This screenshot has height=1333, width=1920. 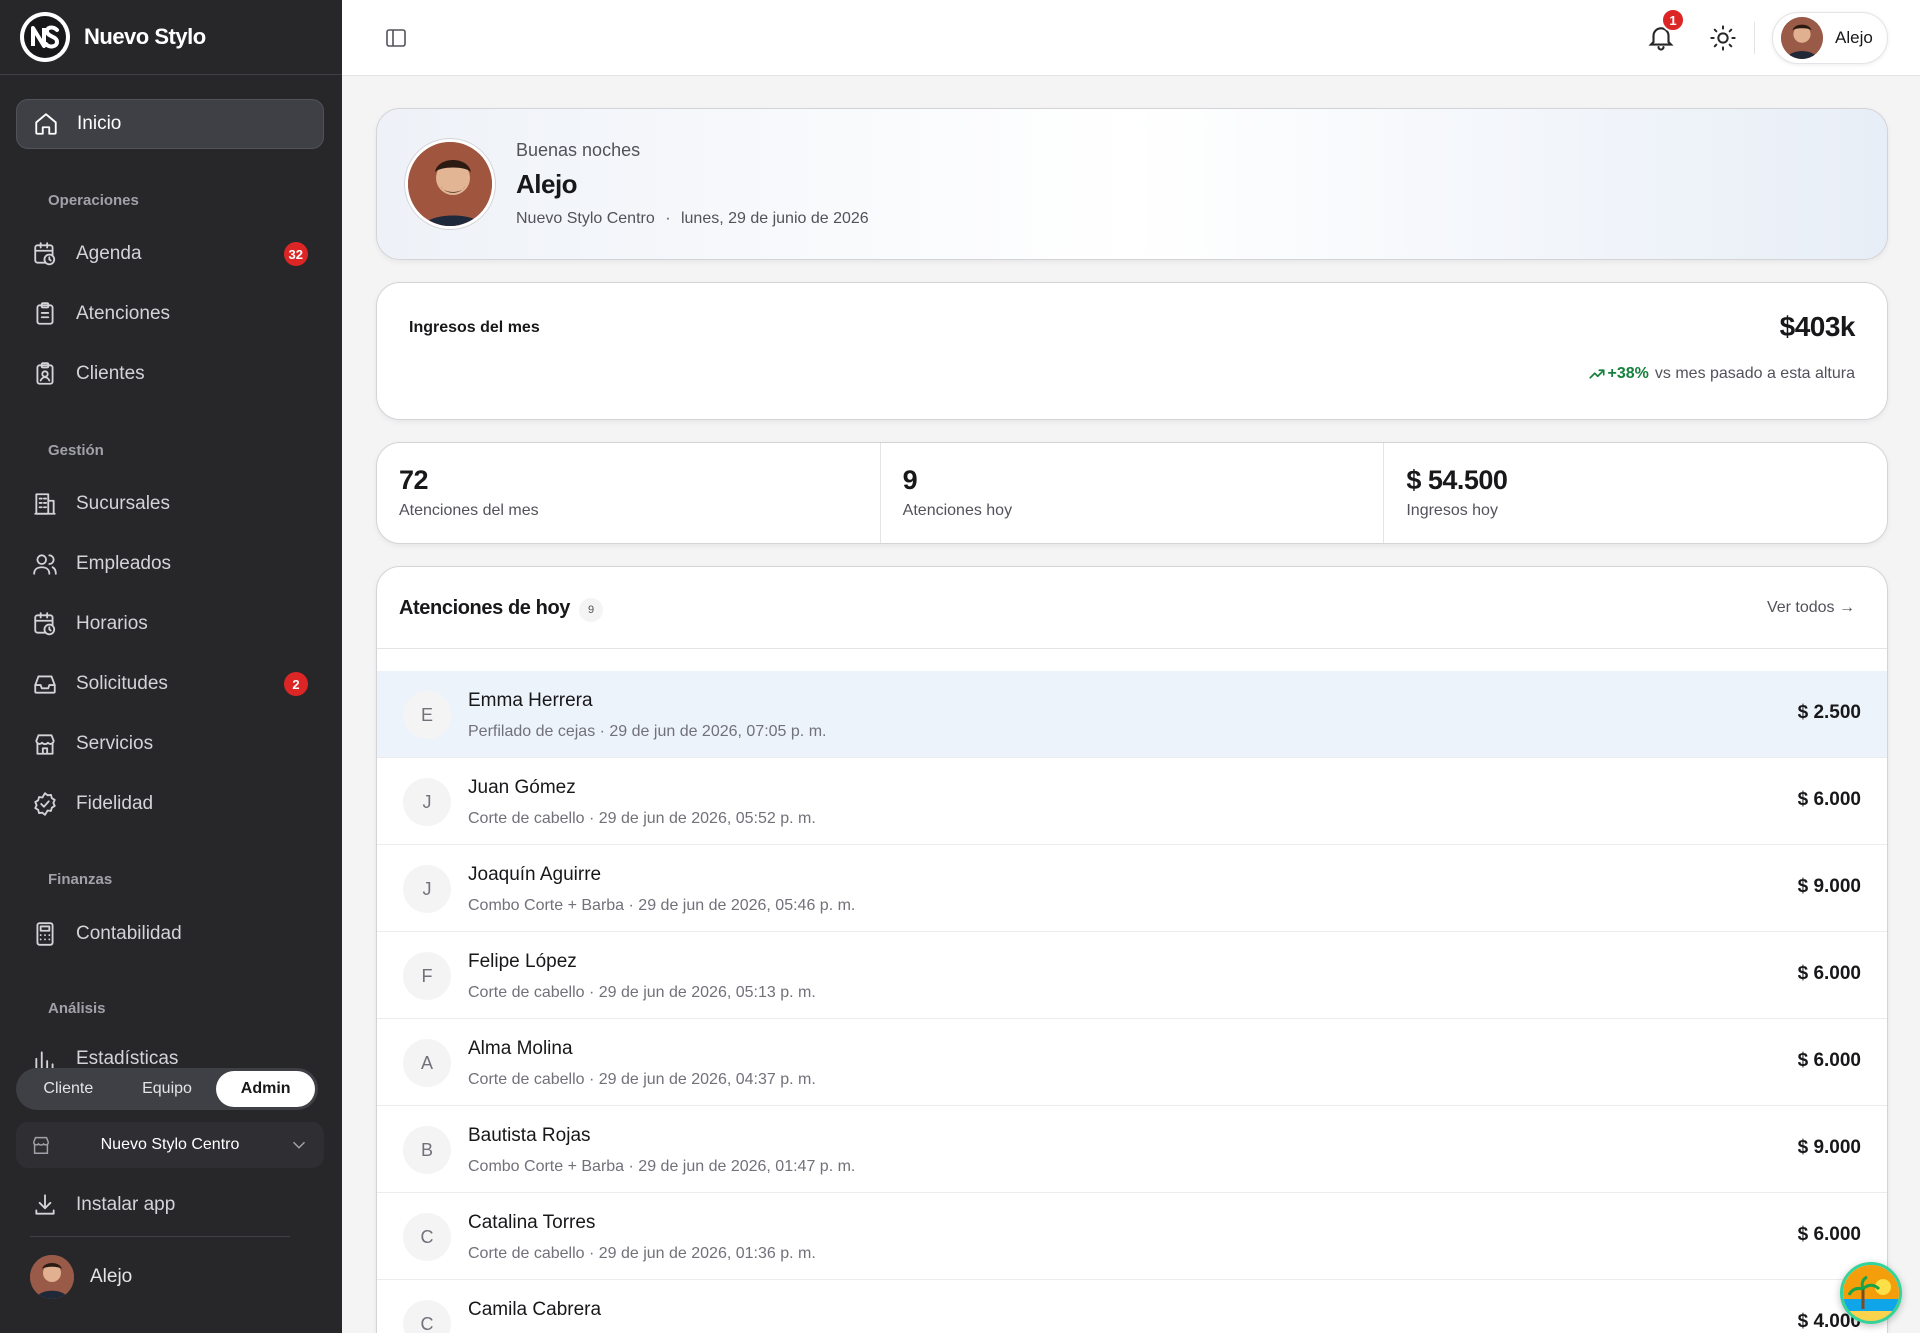 I want to click on trend-comparison: vs mes pasado a esta altura, so click(x=1754, y=373).